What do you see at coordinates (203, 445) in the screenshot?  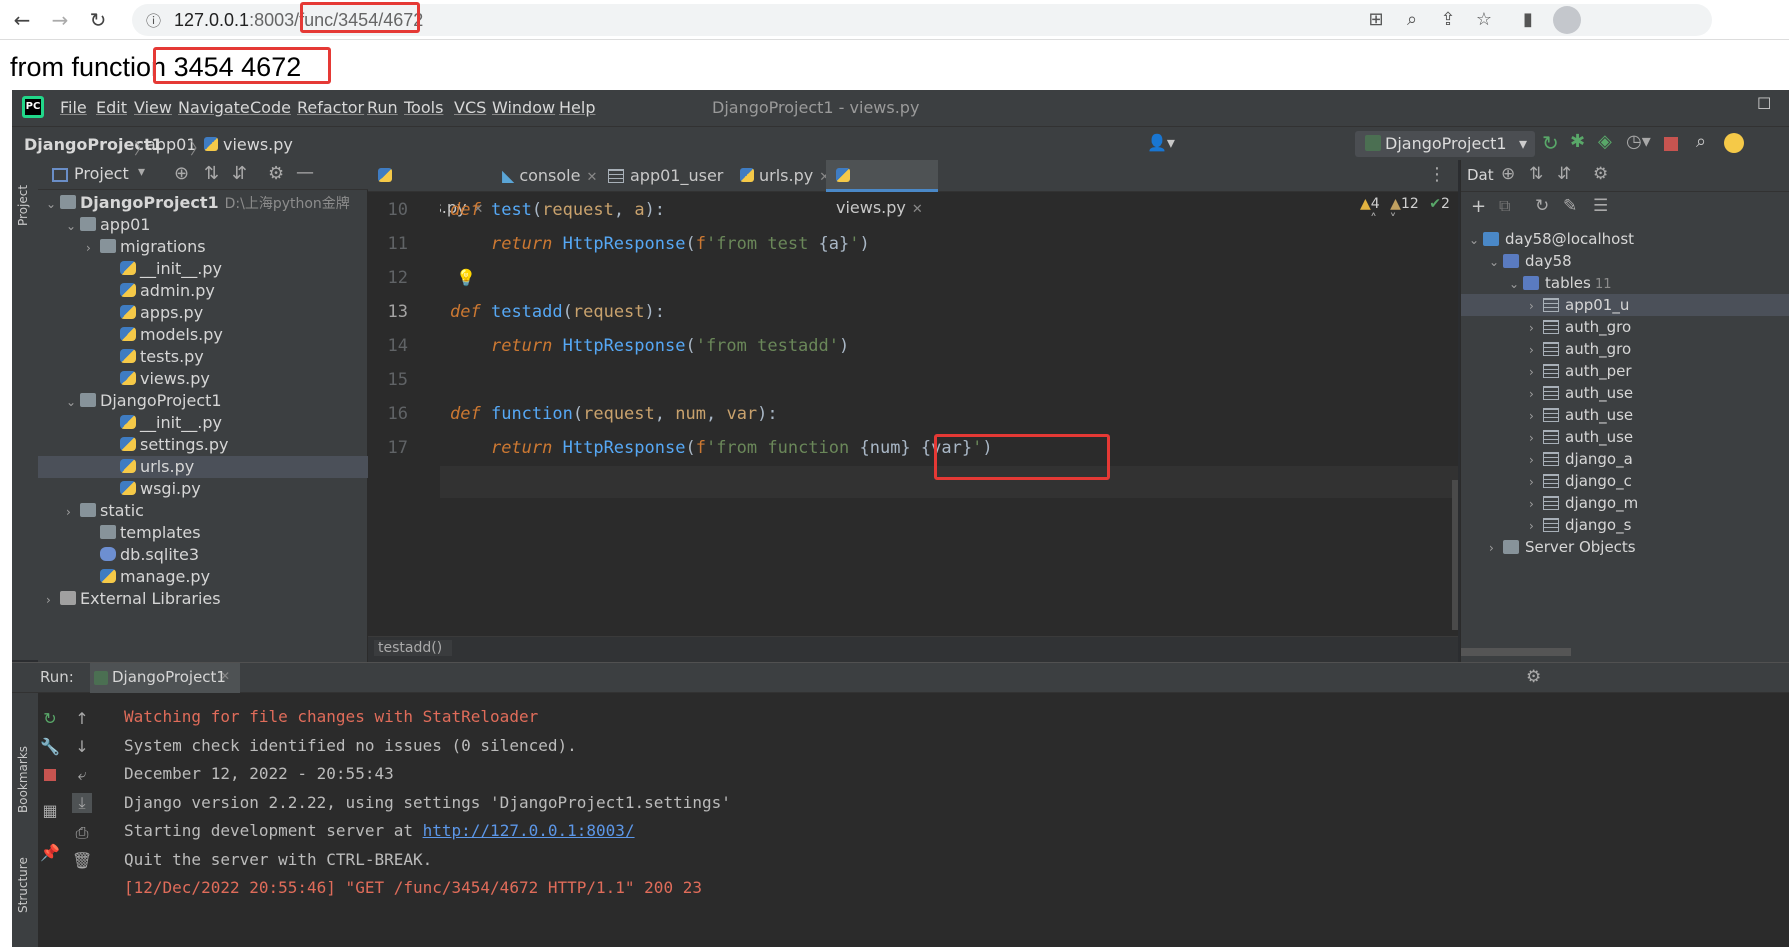 I see `tree-item: settings.py` at bounding box center [203, 445].